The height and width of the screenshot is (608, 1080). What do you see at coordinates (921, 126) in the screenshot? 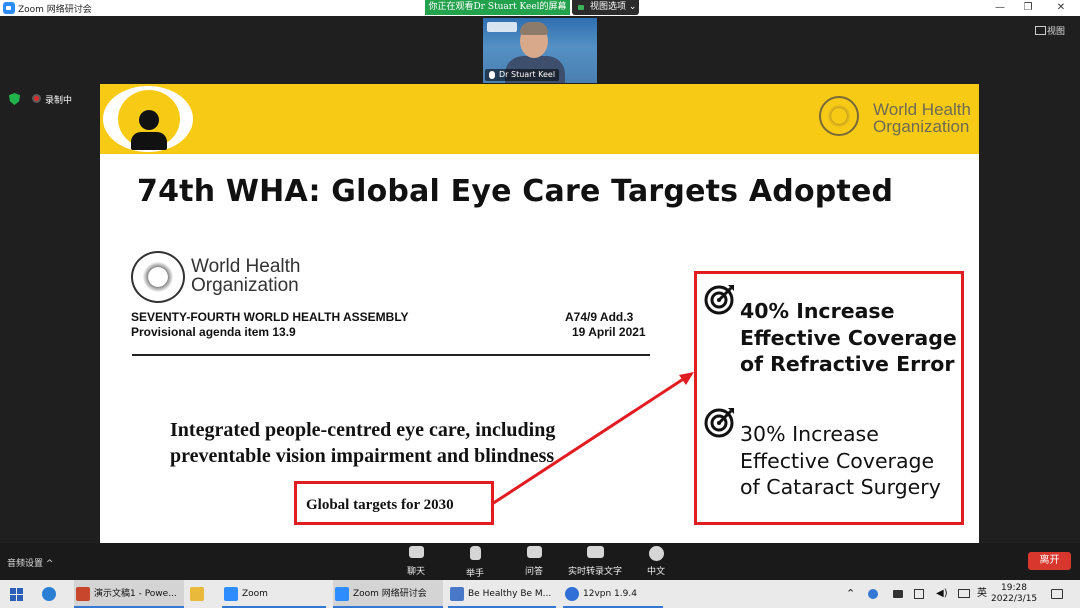
I see `who-logo-line2: Organization` at bounding box center [921, 126].